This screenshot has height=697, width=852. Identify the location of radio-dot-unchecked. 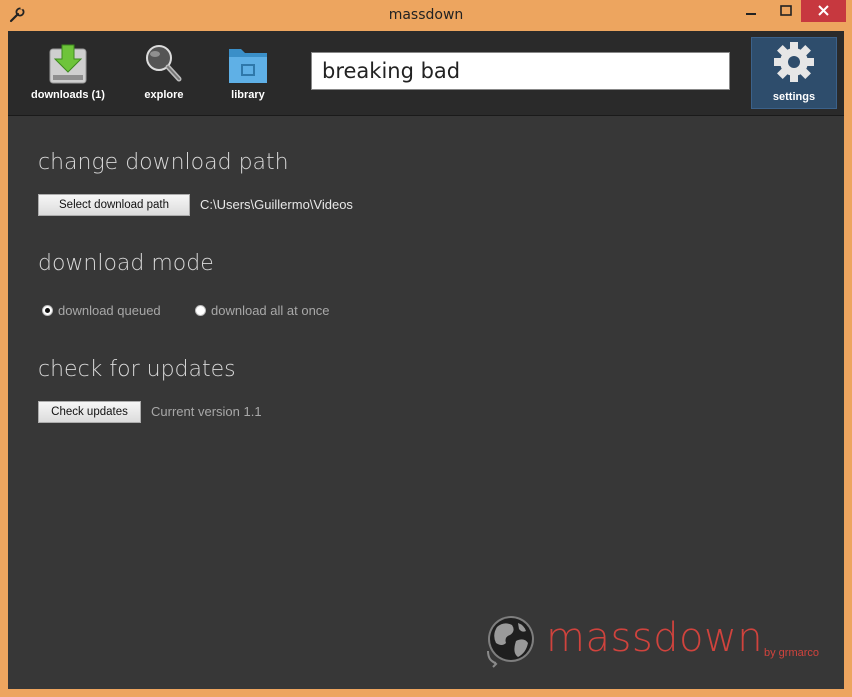
(200, 310).